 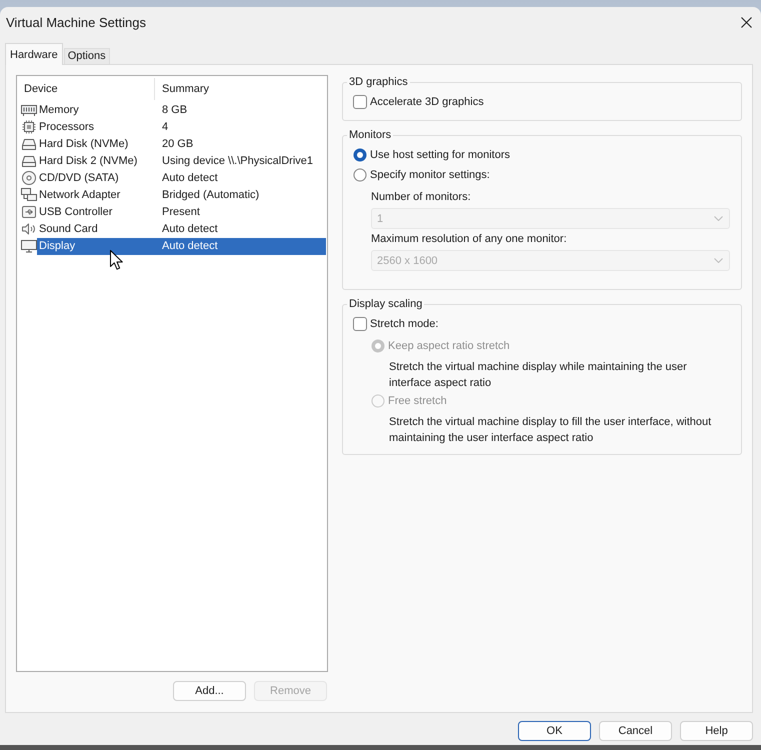 I want to click on device-name: CD/DVD (SATA), so click(x=79, y=178).